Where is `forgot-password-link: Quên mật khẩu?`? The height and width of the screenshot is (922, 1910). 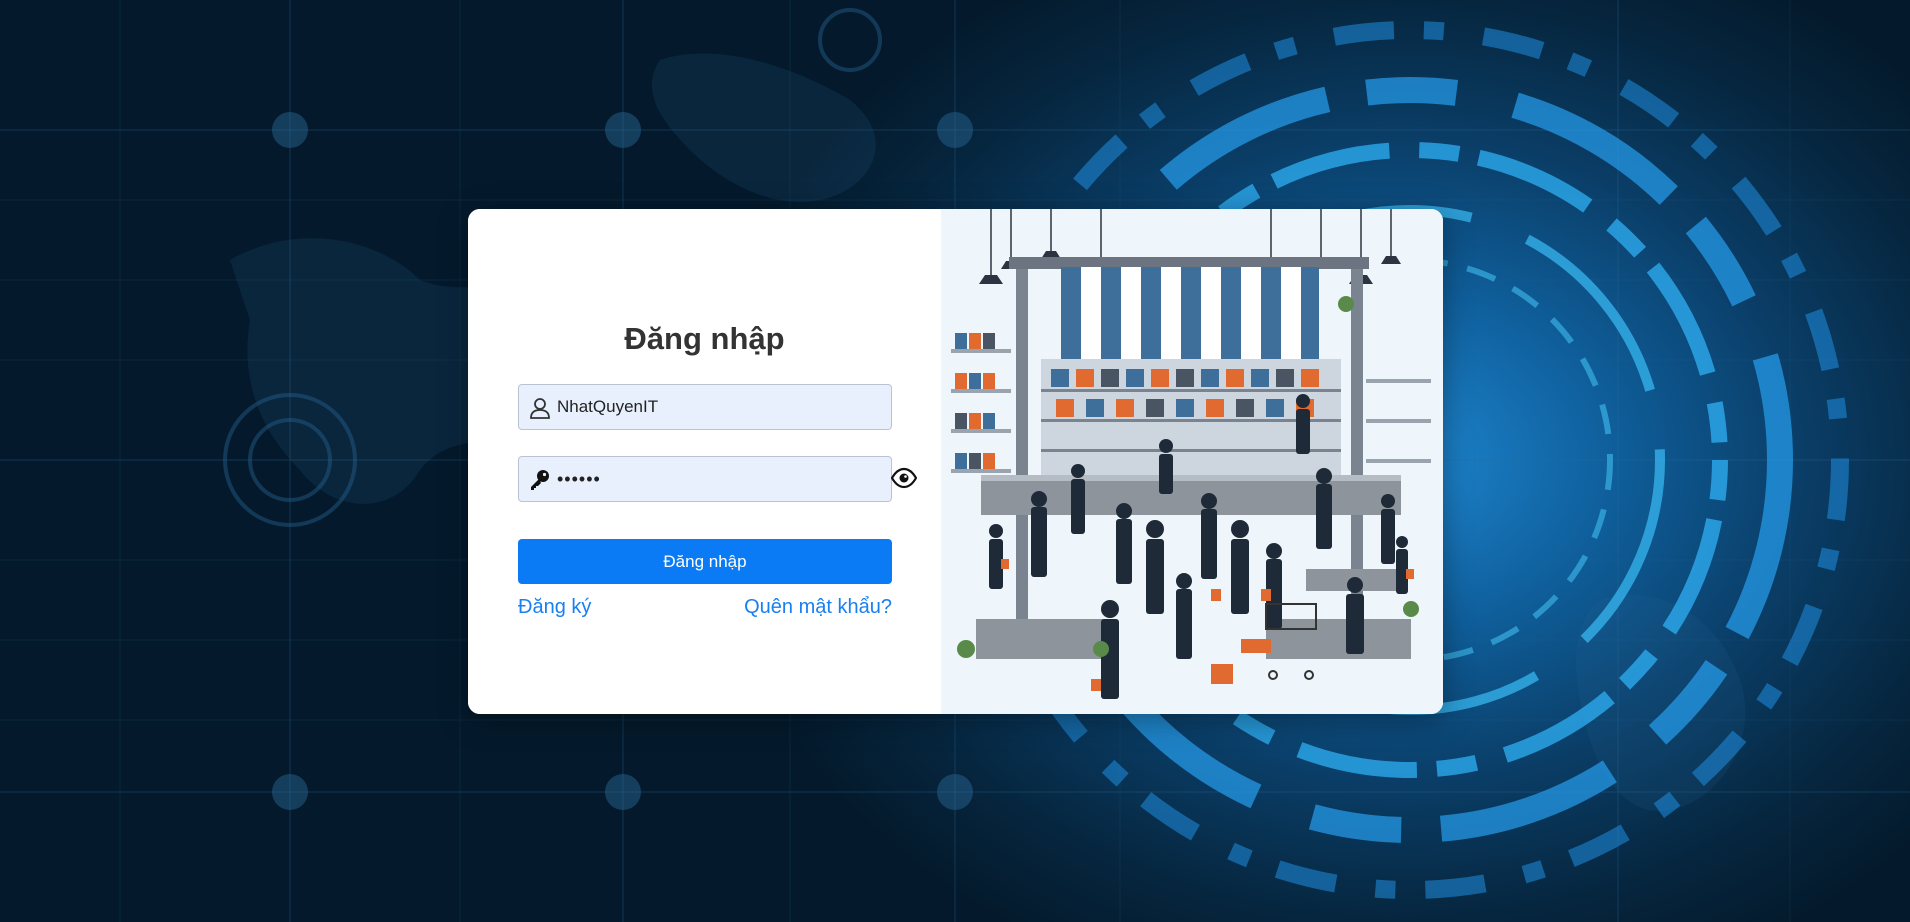
forgot-password-link: Quên mật khẩu? is located at coordinates (818, 607).